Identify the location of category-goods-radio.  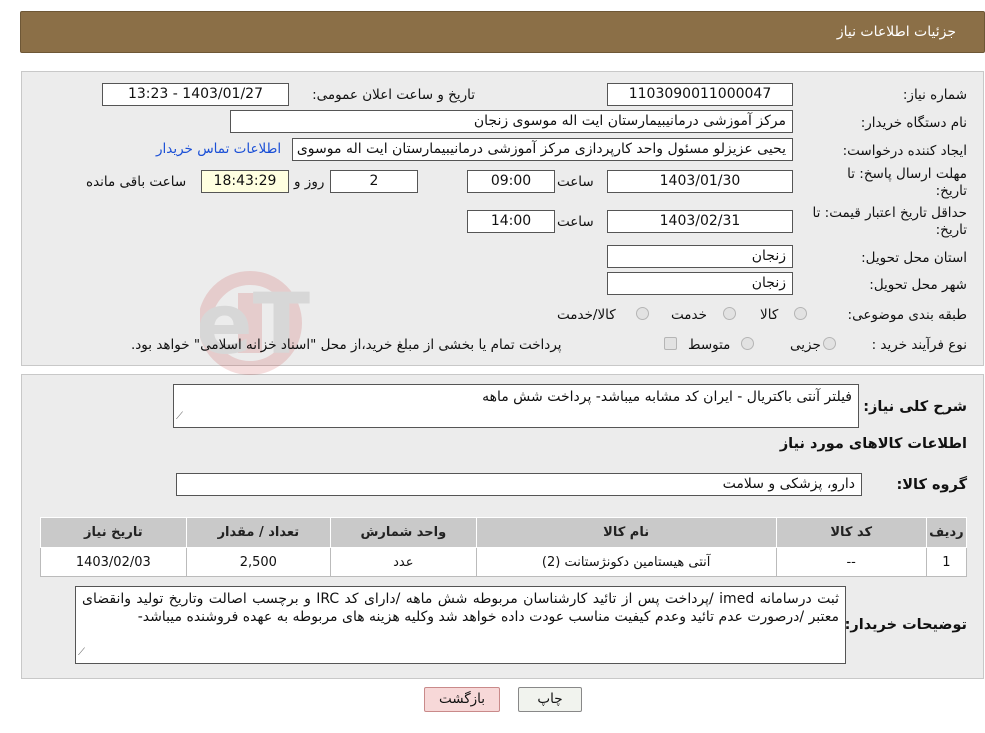
(800, 313).